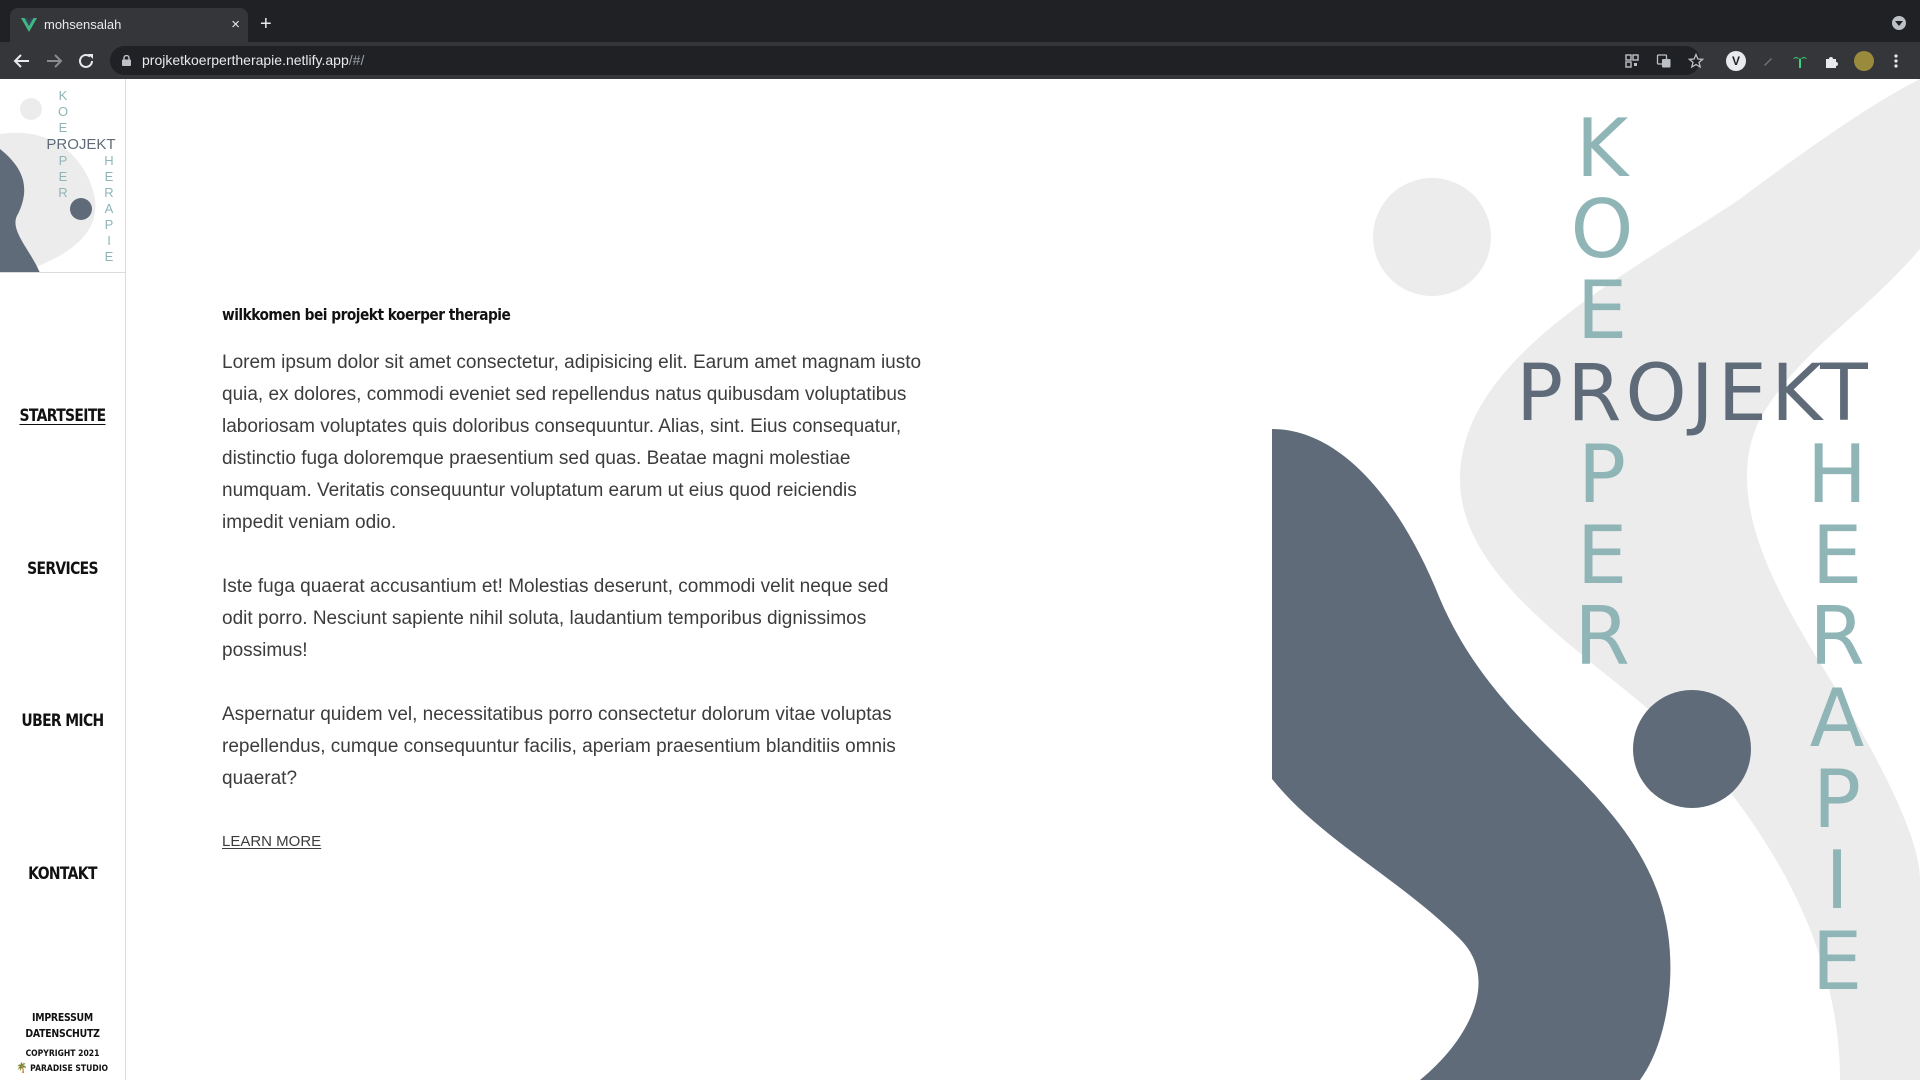  Describe the element at coordinates (108, 160) in the screenshot. I see `logo-letter: H` at that location.